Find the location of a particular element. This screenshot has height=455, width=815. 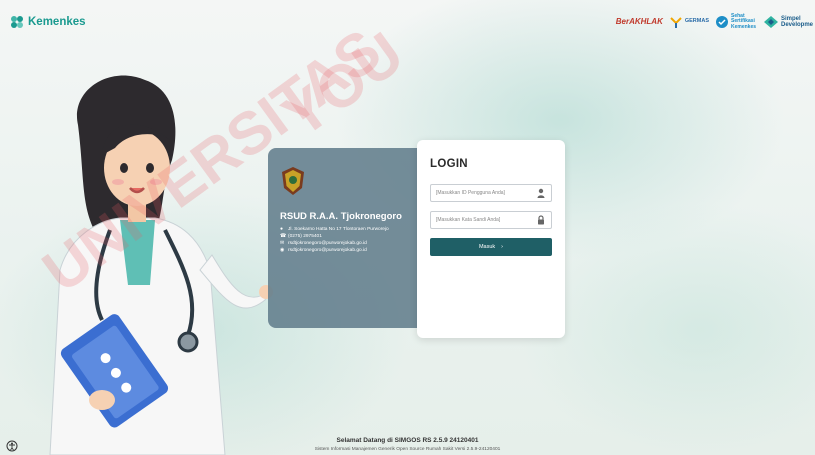

login-card: LOGIN Masuk › is located at coordinates (491, 239).